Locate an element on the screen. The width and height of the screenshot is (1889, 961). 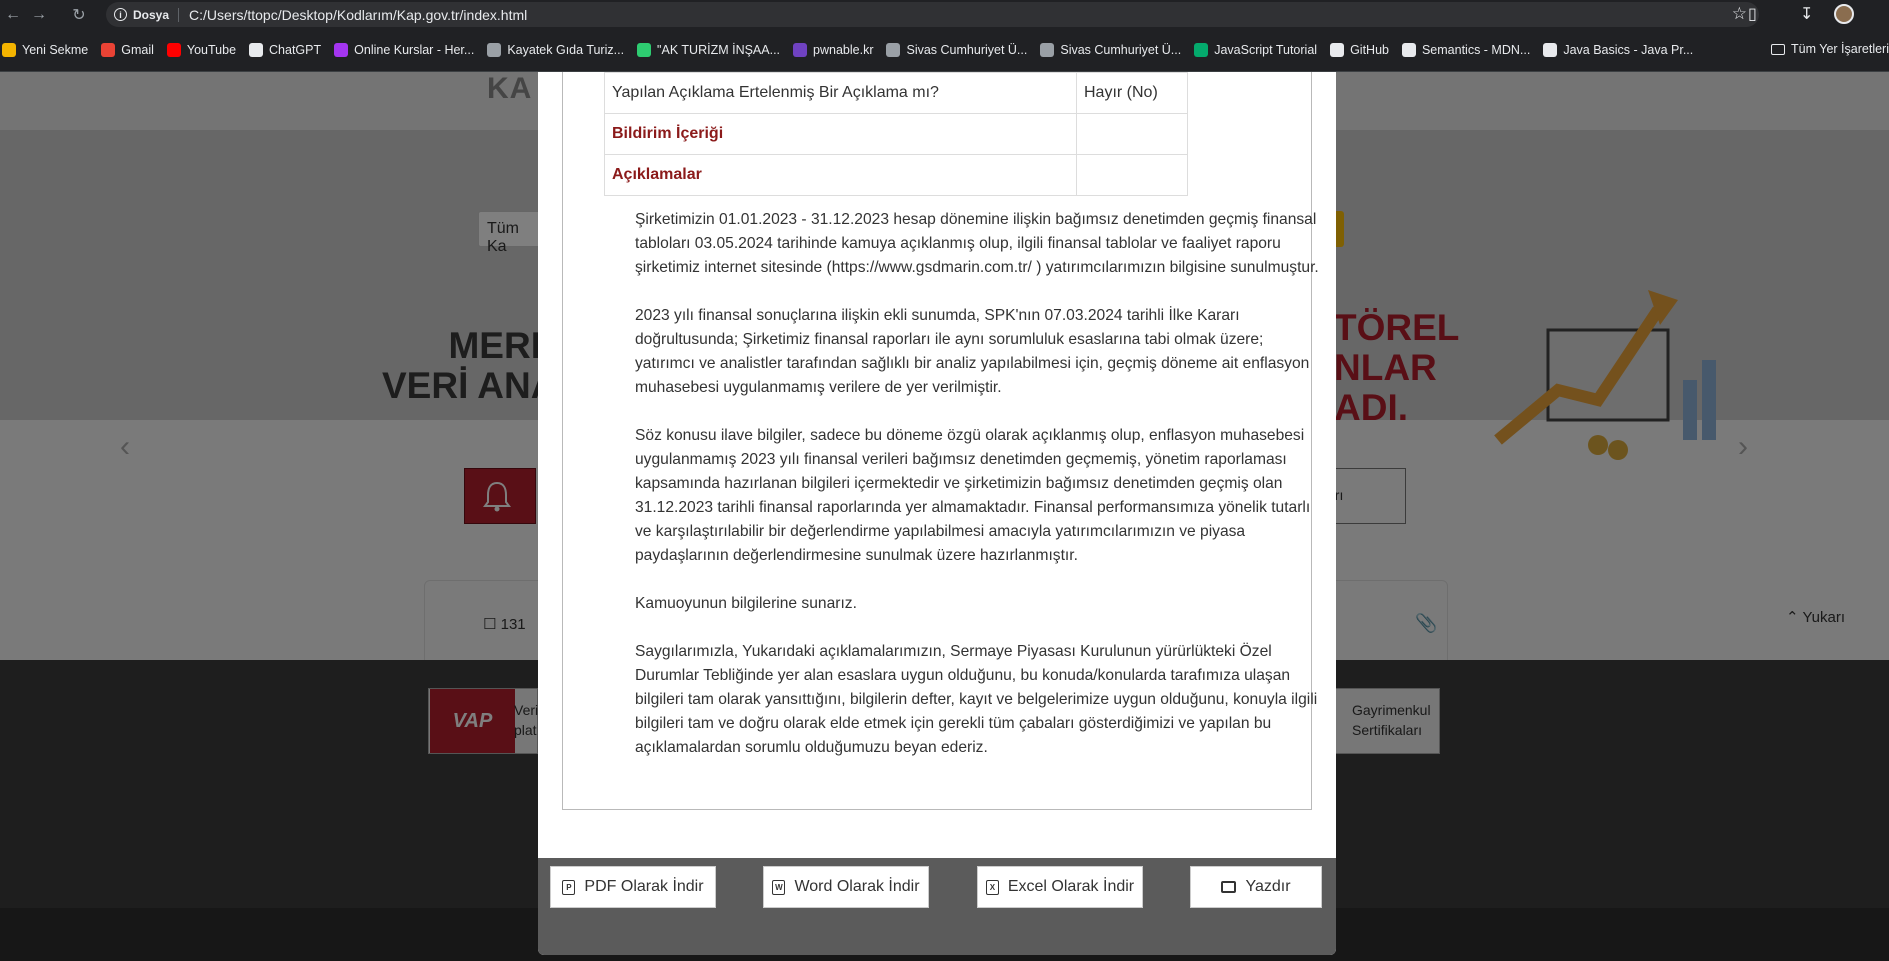
word-file-icon: W is located at coordinates (779, 887).